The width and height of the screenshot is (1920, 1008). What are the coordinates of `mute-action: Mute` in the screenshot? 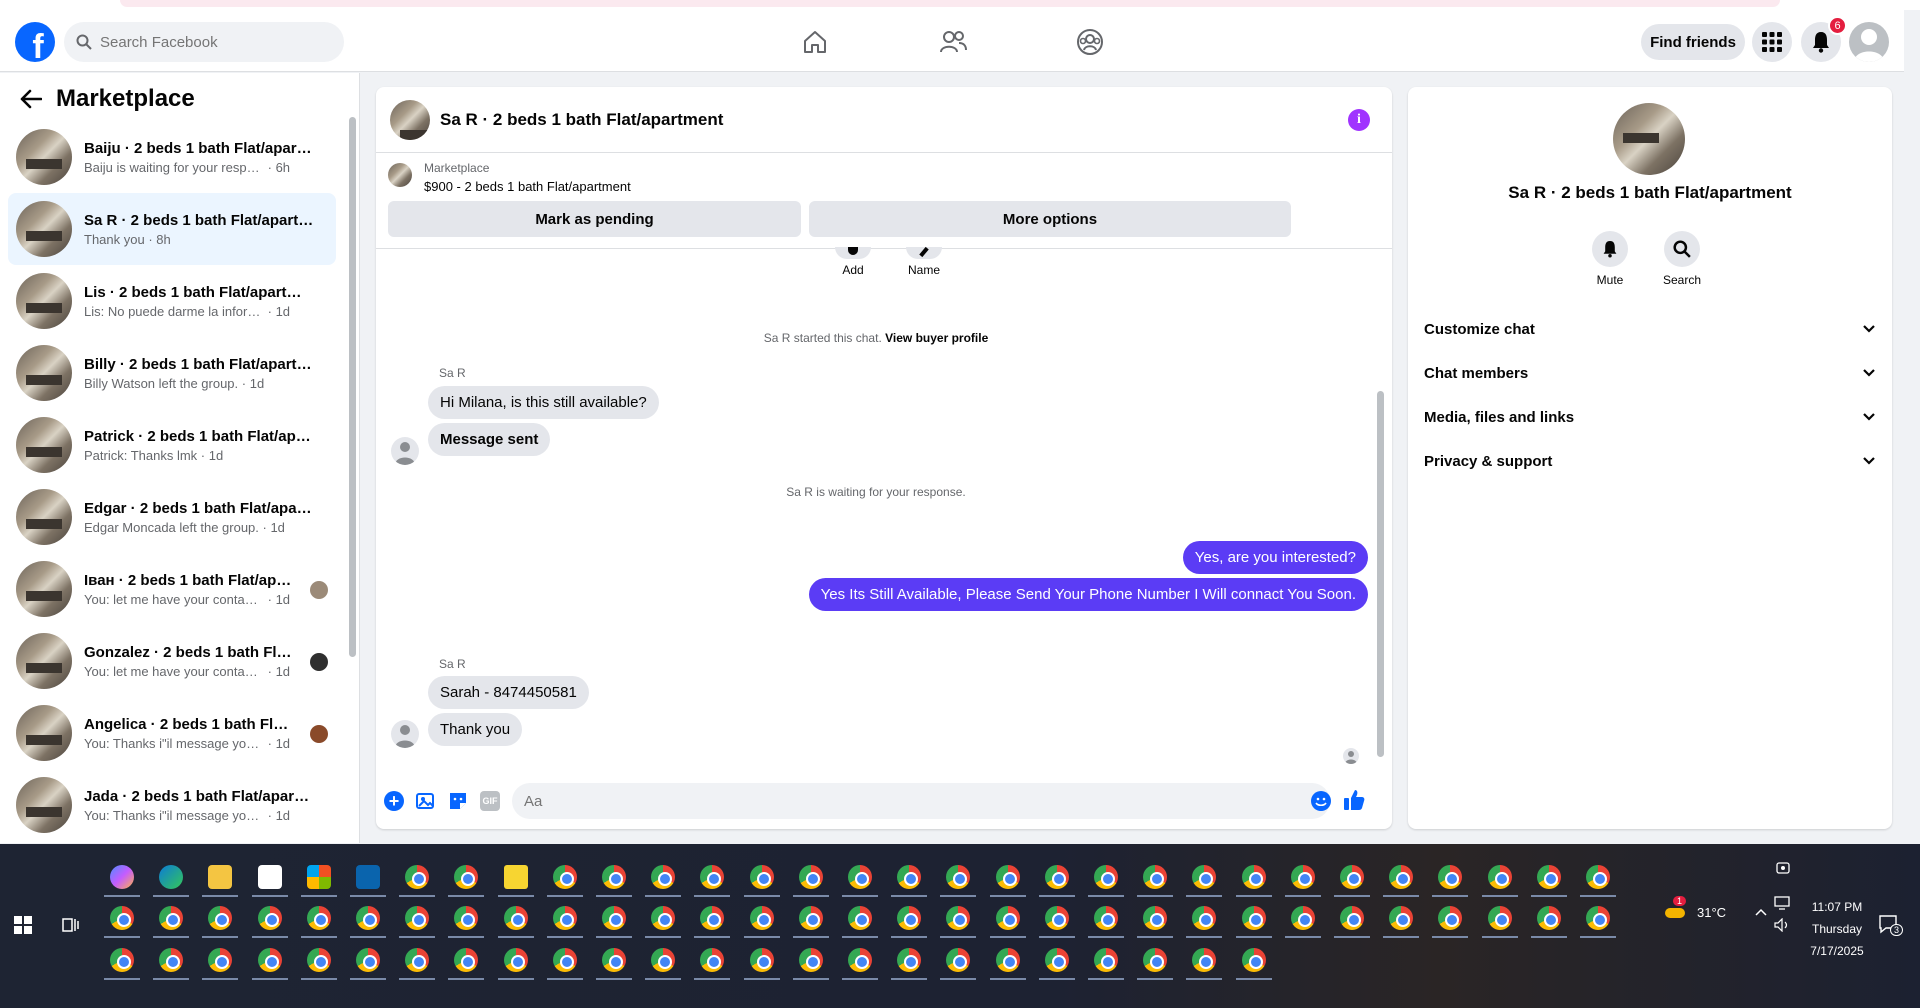 It's located at (1610, 259).